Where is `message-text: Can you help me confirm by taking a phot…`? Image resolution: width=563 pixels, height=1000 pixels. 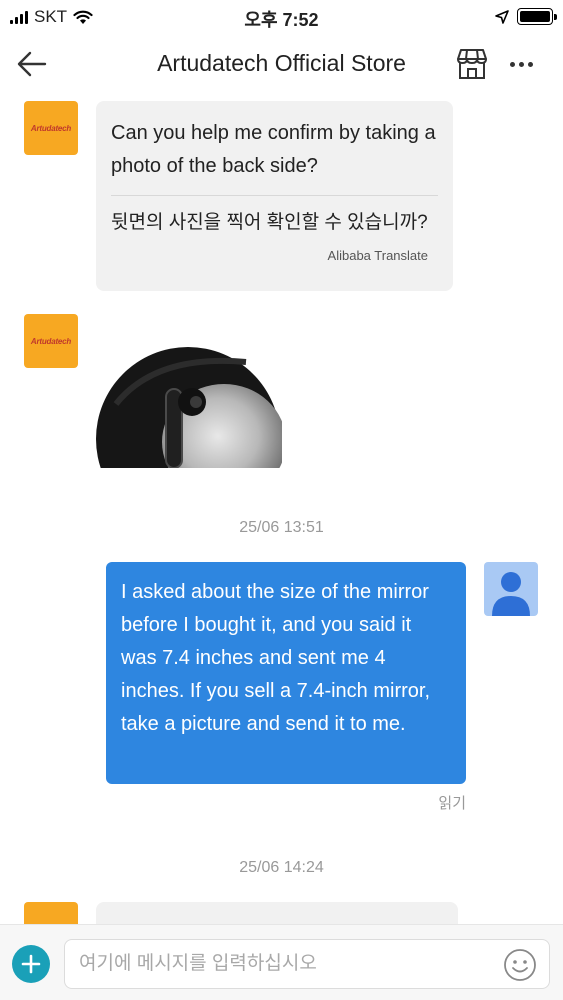
message-text: Can you help me confirm by taking a phot… is located at coordinates (273, 149).